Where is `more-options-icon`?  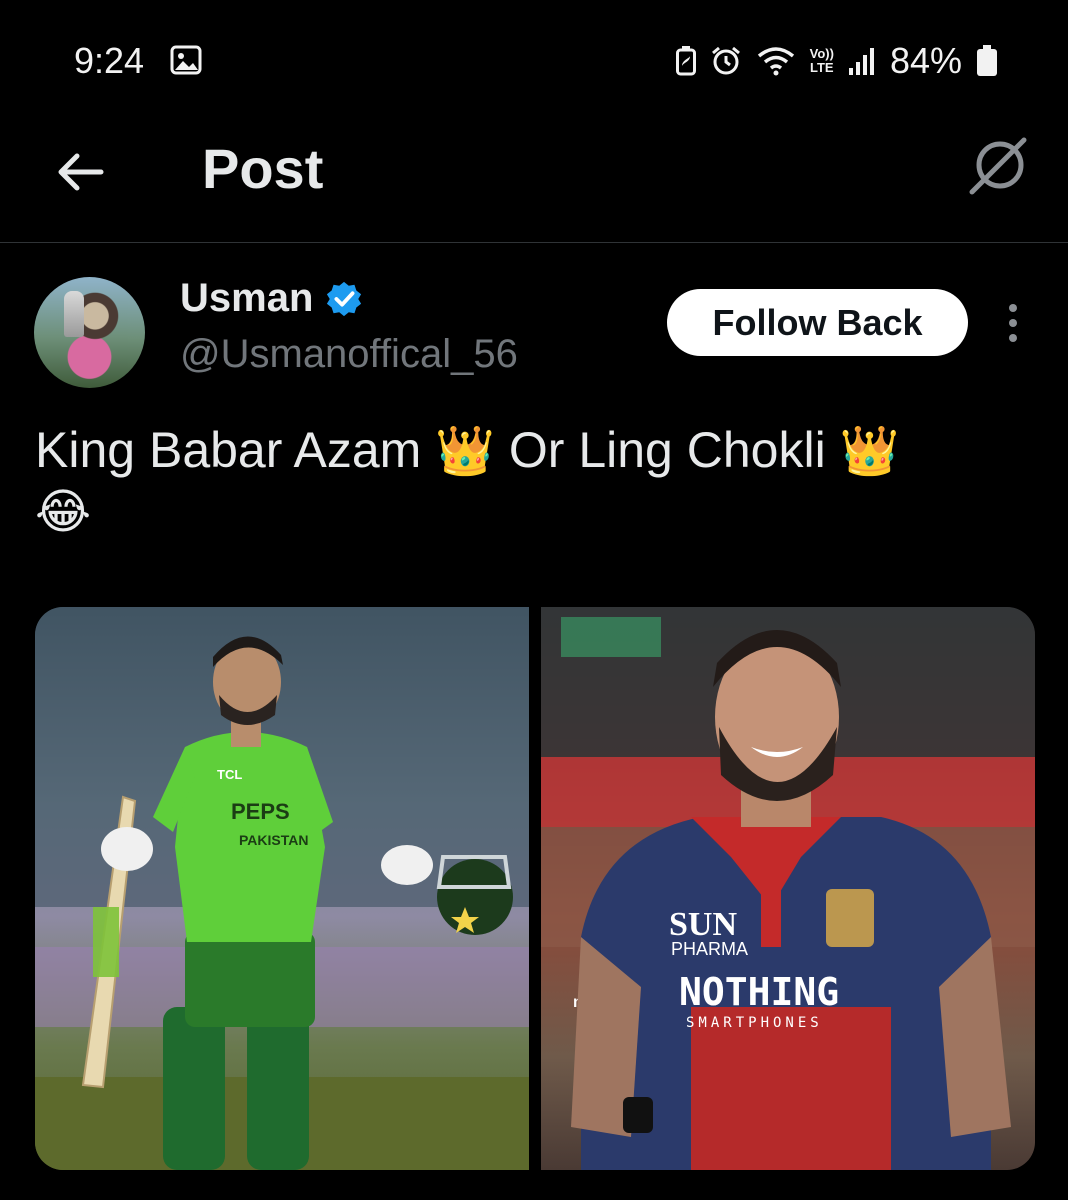
more-options-icon is located at coordinates (1013, 323).